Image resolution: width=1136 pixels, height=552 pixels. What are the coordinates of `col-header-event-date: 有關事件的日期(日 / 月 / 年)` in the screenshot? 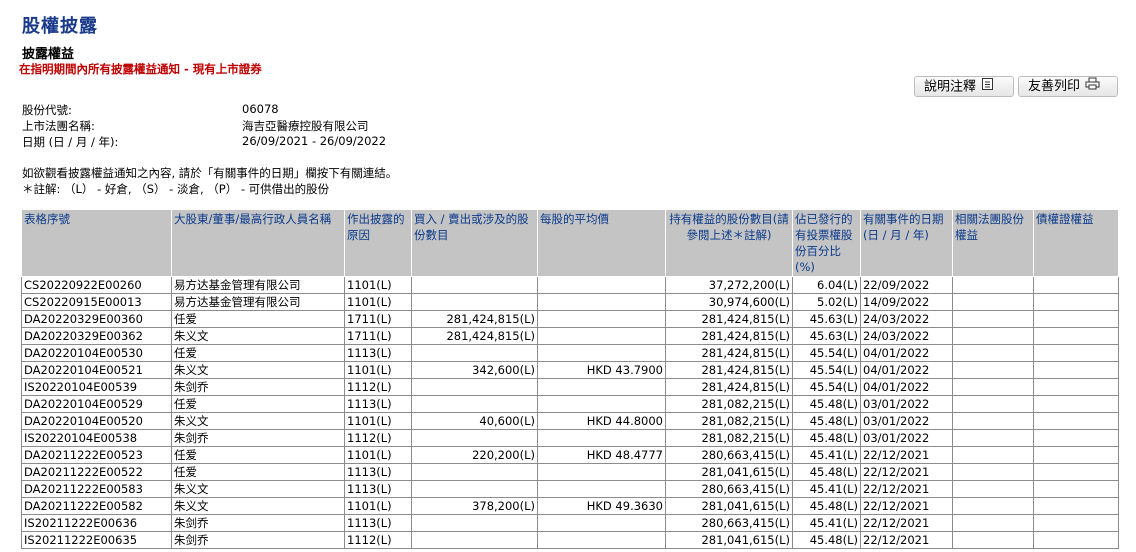 It's located at (906, 243).